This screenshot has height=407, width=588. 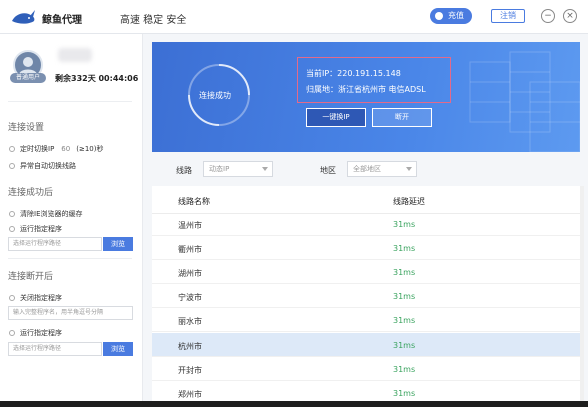 I want to click on auto-switch-option: 异常自动切换线路, so click(x=42, y=166).